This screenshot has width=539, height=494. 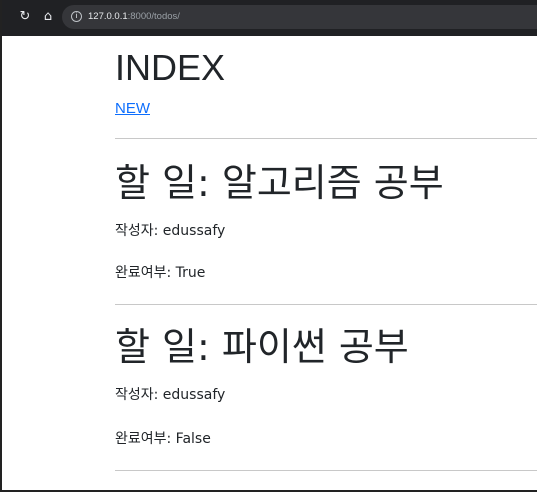 I want to click on todo-completed: 완료여부: False, so click(x=163, y=439).